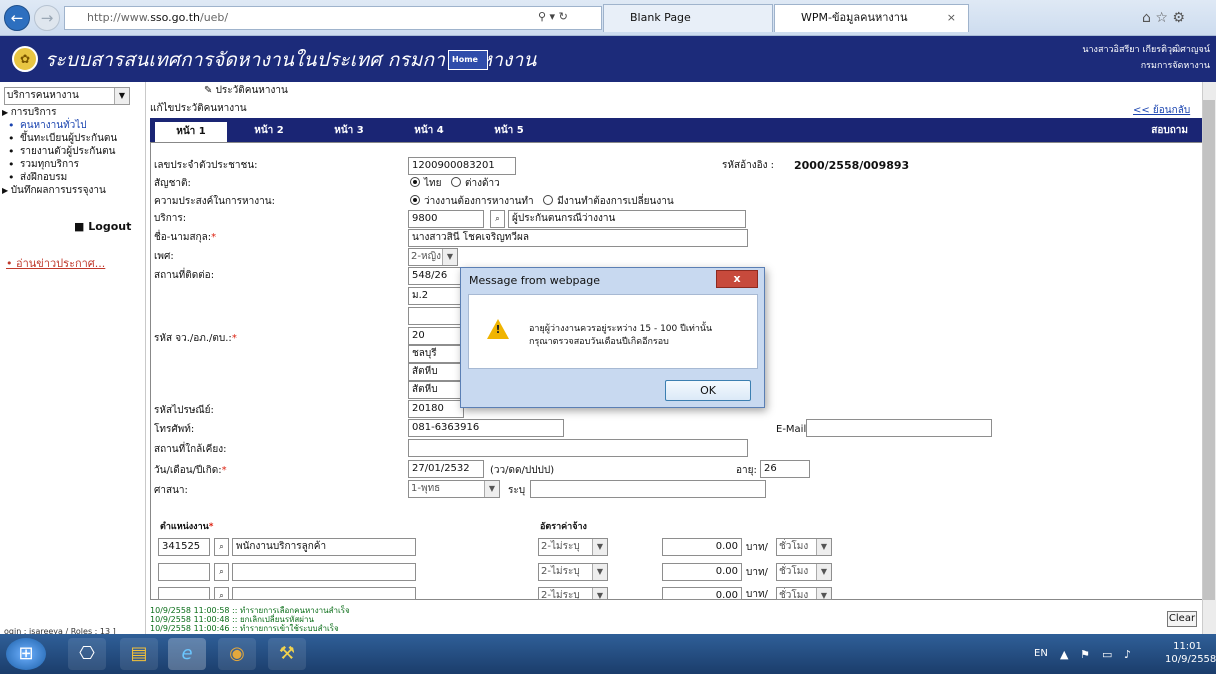  Describe the element at coordinates (1187, 646) in the screenshot. I see `clock-time: 11:01` at that location.